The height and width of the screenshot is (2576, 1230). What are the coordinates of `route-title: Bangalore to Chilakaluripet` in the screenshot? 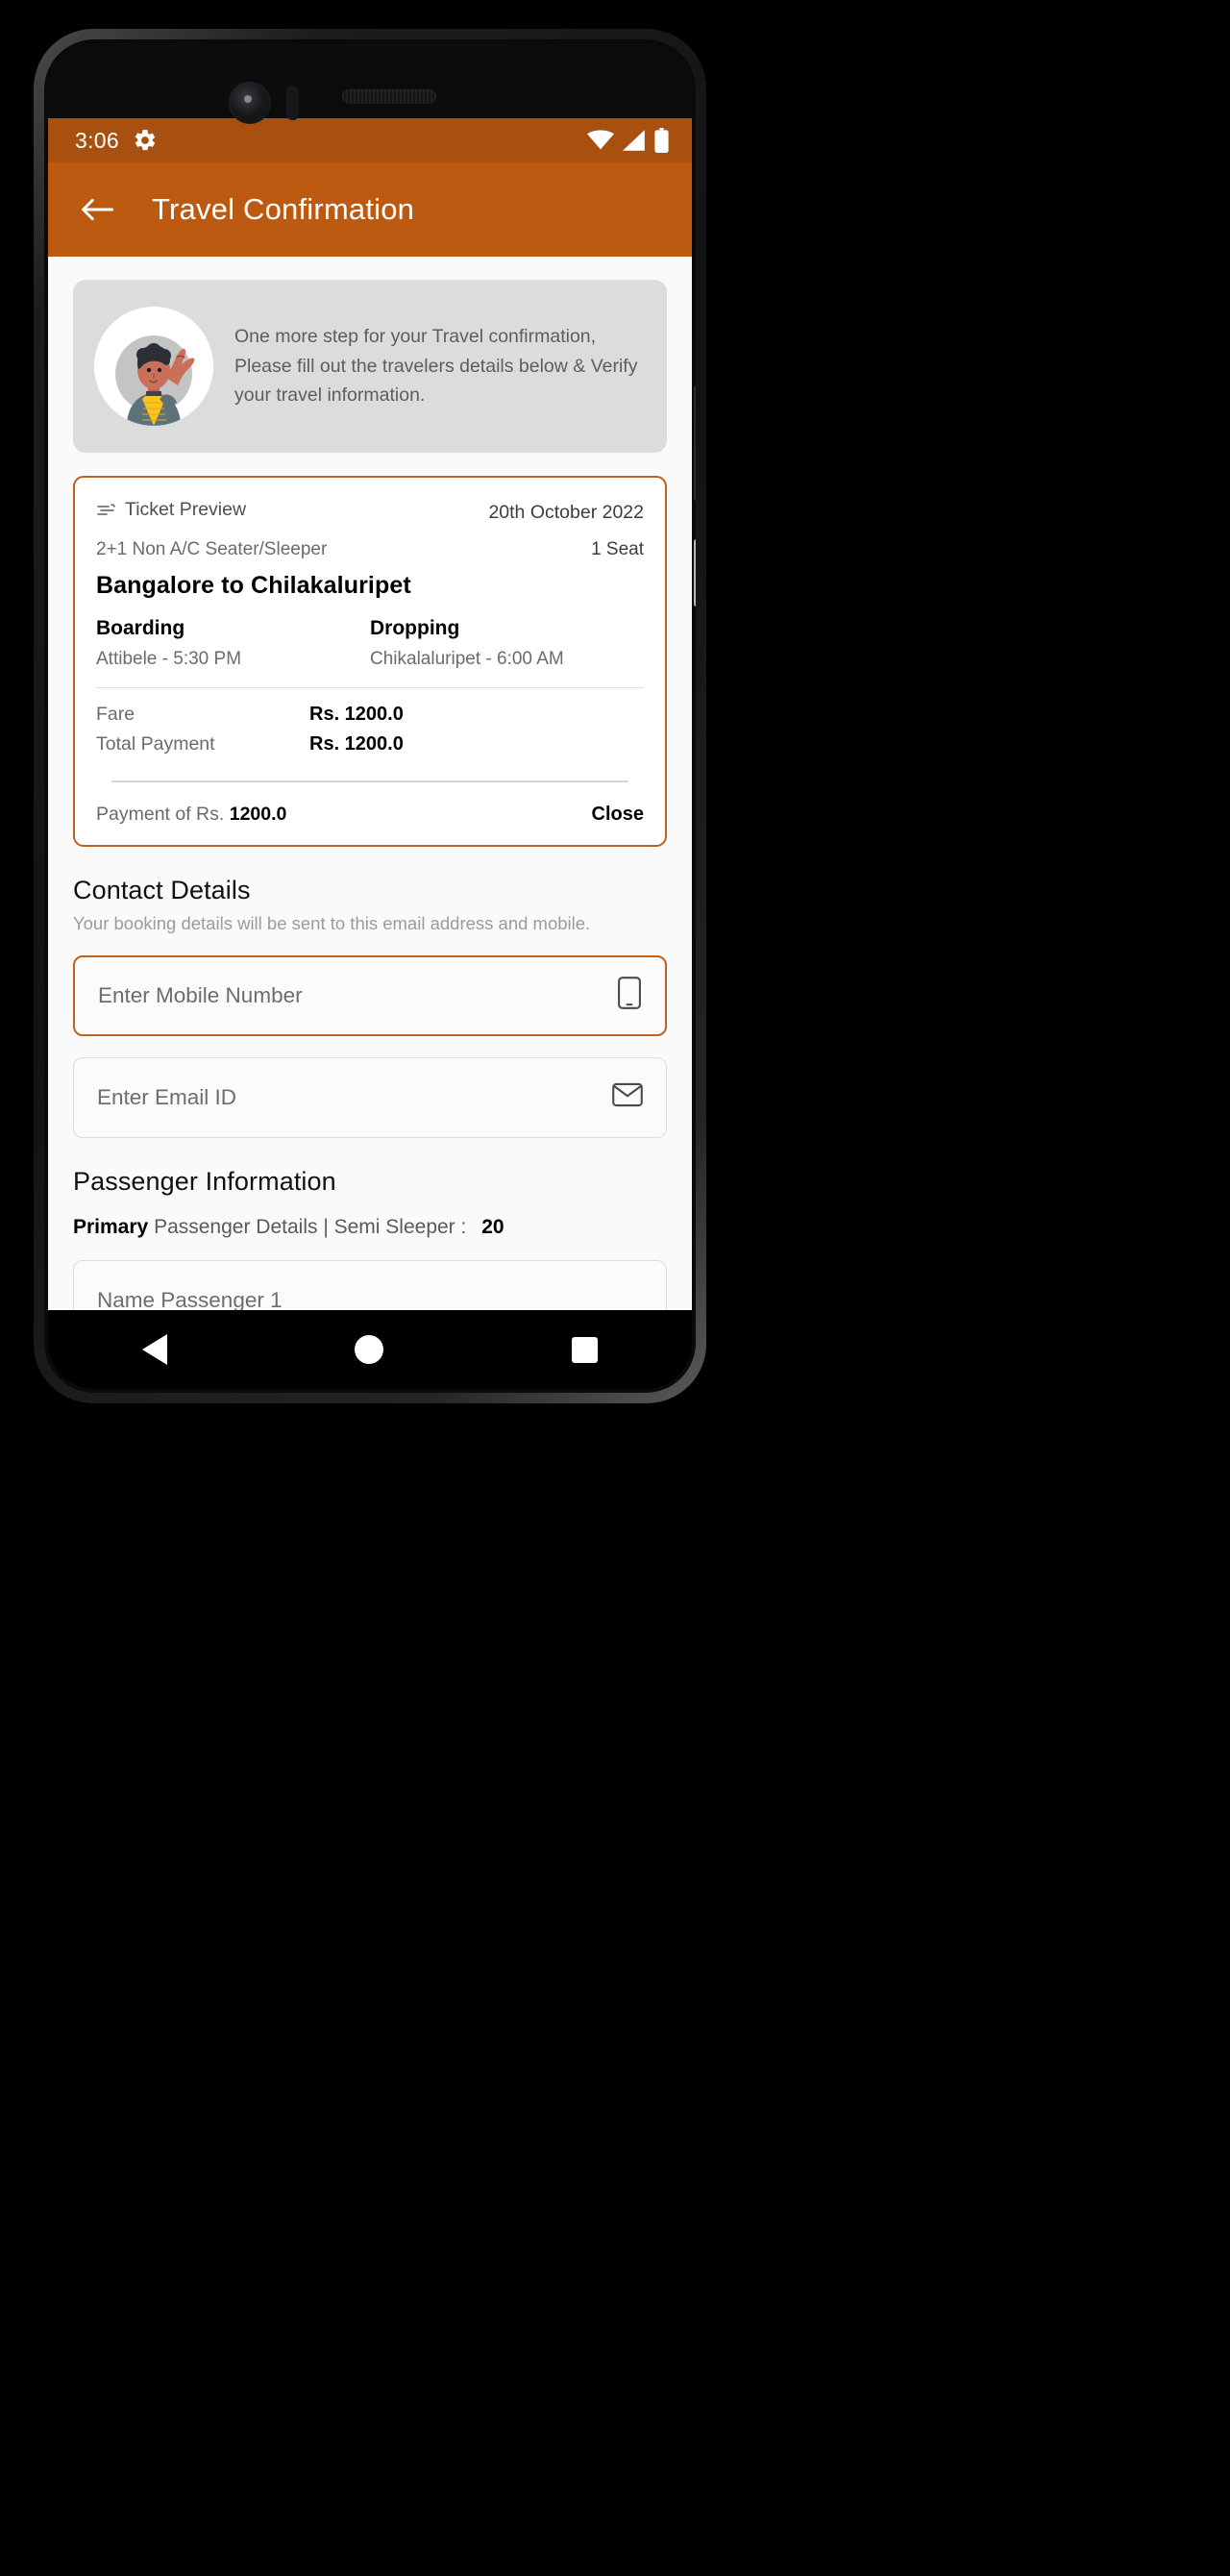 It's located at (253, 585).